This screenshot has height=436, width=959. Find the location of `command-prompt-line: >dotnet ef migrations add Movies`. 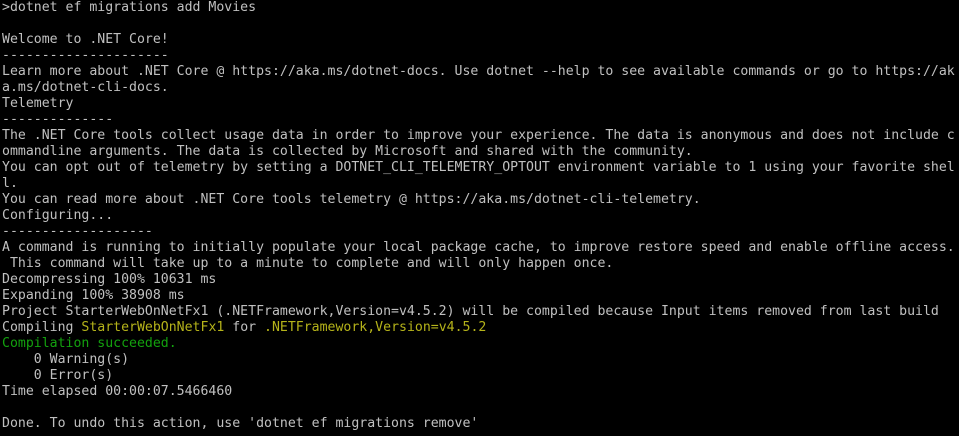

command-prompt-line: >dotnet ef migrations add Movies is located at coordinates (129, 7).